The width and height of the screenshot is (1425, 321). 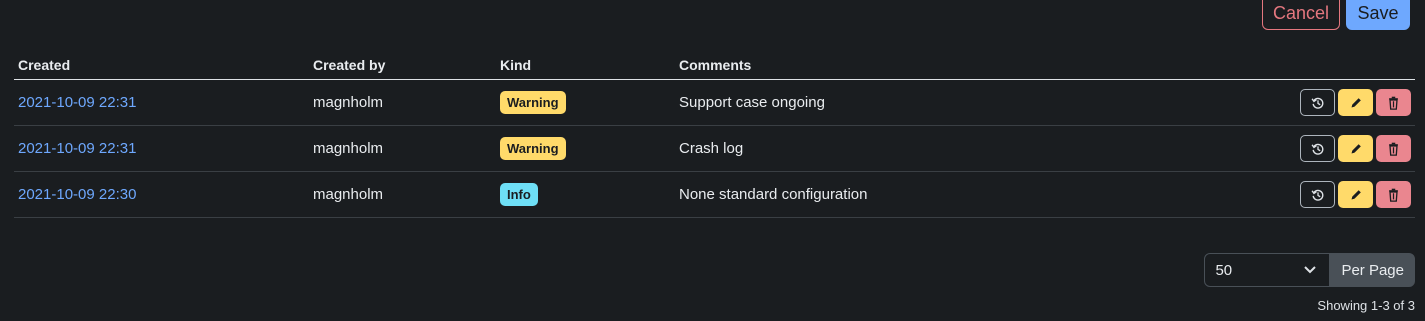 What do you see at coordinates (161, 66) in the screenshot?
I see `header-created: Created` at bounding box center [161, 66].